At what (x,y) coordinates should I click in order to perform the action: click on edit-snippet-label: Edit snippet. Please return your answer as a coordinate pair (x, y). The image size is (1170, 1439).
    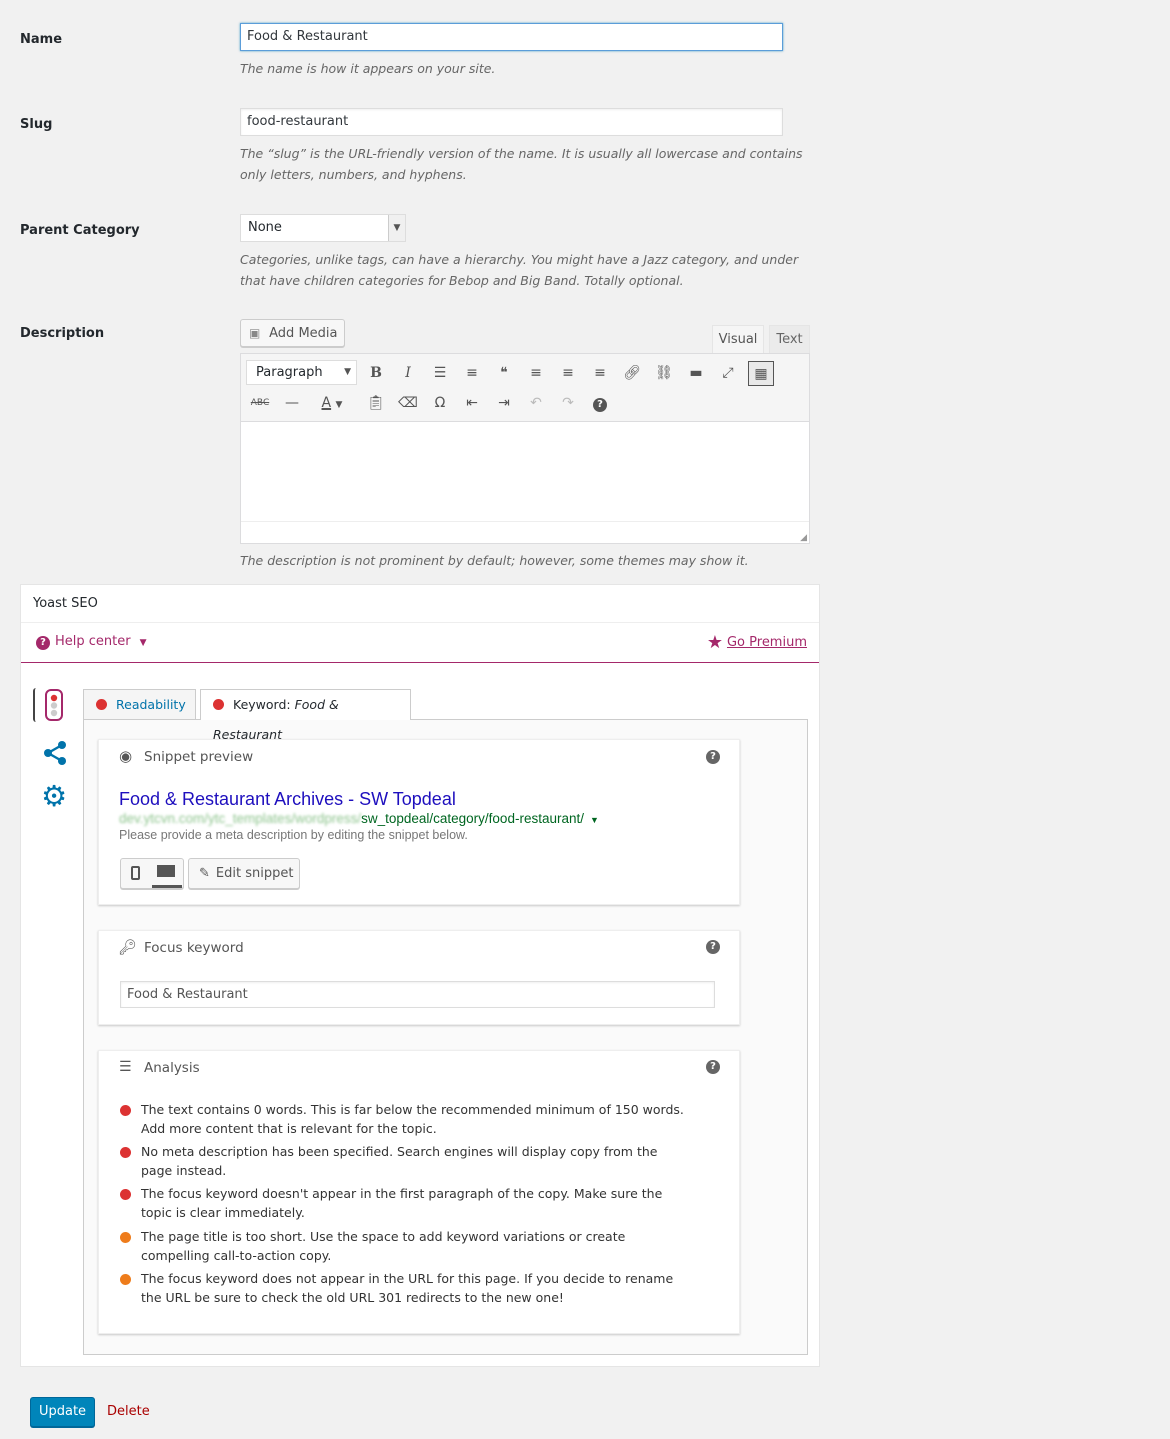
    Looking at the image, I should click on (254, 873).